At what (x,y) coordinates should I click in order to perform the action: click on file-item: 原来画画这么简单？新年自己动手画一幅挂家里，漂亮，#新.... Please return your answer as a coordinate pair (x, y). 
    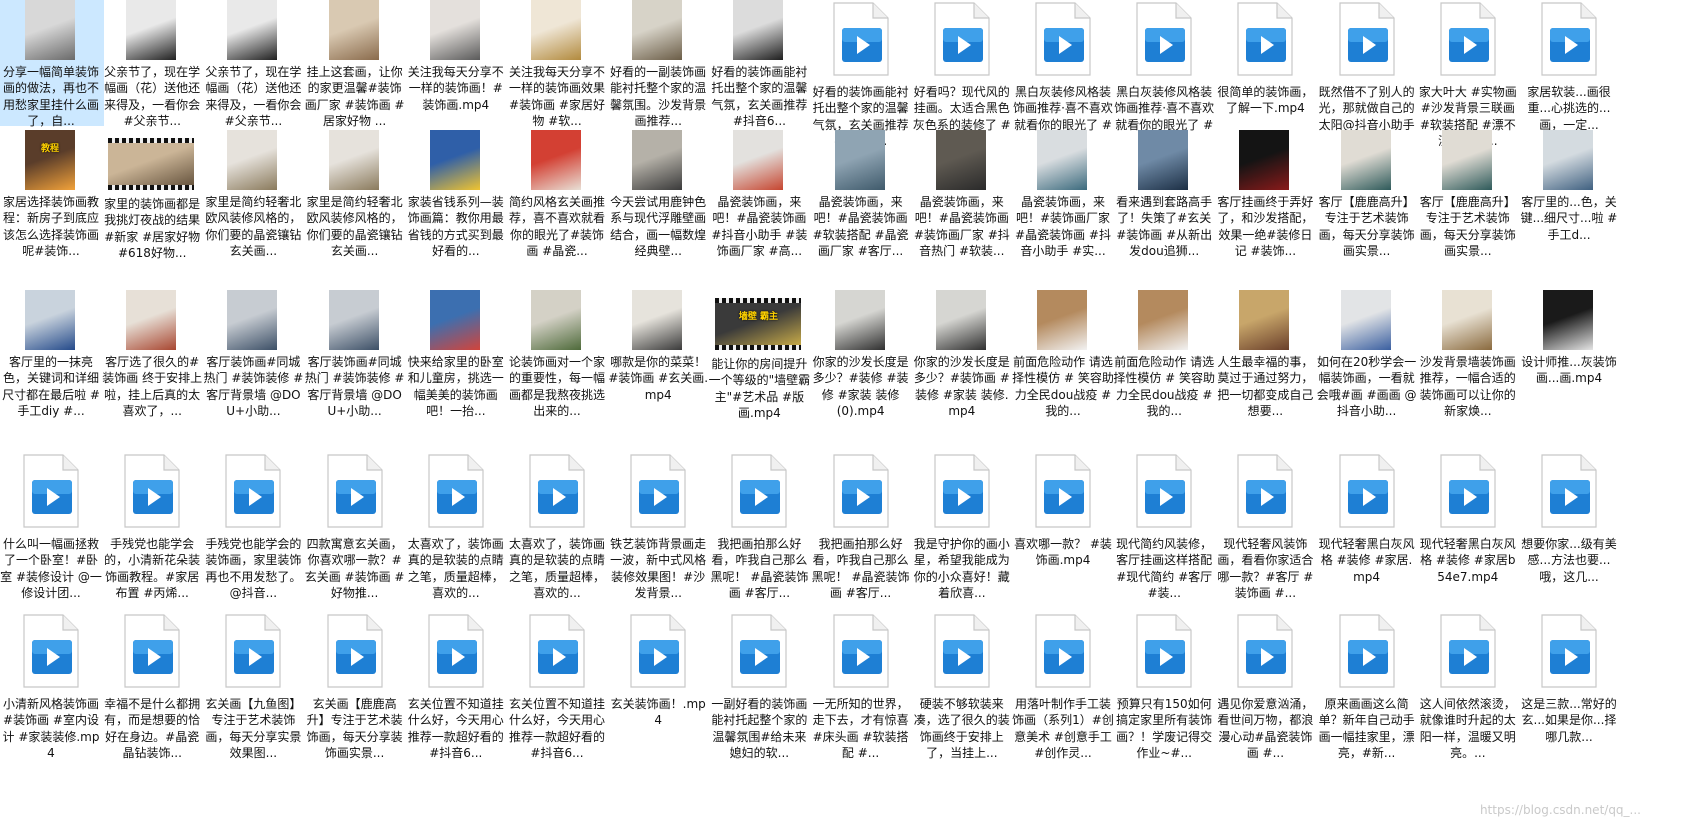
    Looking at the image, I should click on (1366, 693).